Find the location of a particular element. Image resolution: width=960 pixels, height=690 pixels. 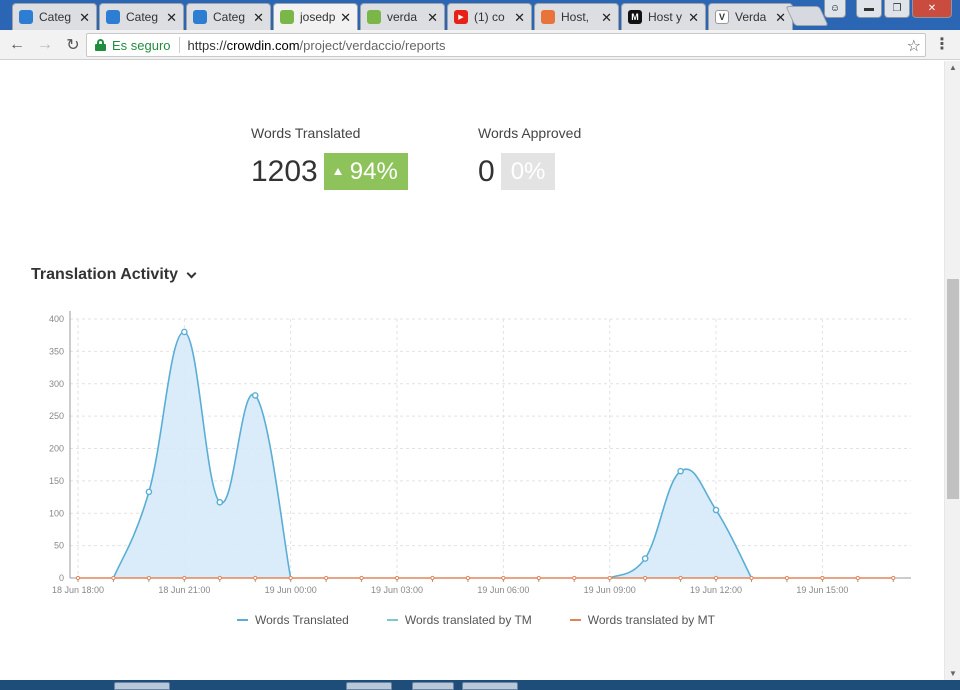

x-tick-label: 19 Jun 03:00 is located at coordinates (397, 590).